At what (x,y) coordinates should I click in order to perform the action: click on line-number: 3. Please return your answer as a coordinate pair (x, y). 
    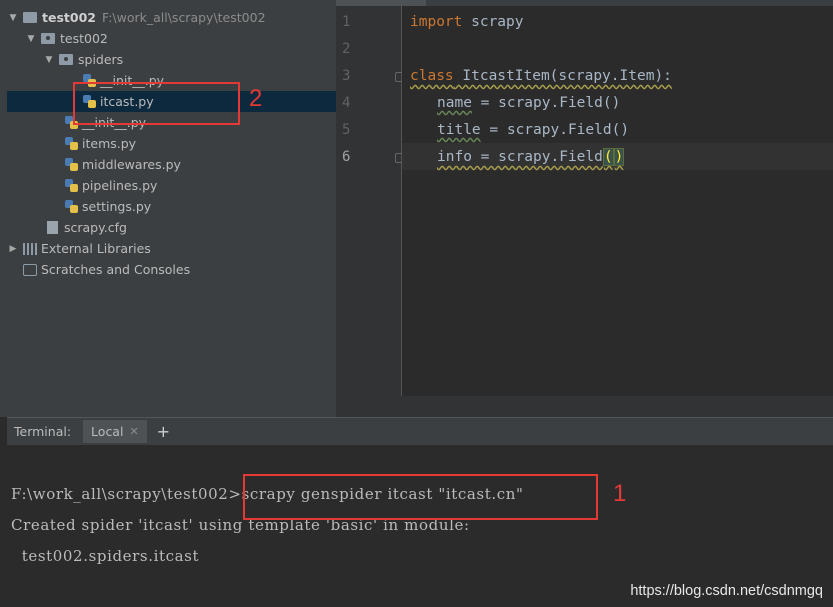
    Looking at the image, I should click on (346, 76).